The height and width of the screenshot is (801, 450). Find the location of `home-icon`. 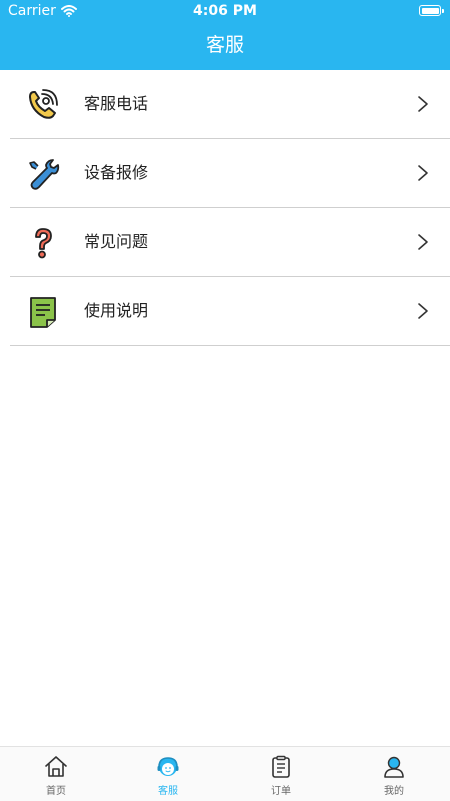

home-icon is located at coordinates (56, 766).